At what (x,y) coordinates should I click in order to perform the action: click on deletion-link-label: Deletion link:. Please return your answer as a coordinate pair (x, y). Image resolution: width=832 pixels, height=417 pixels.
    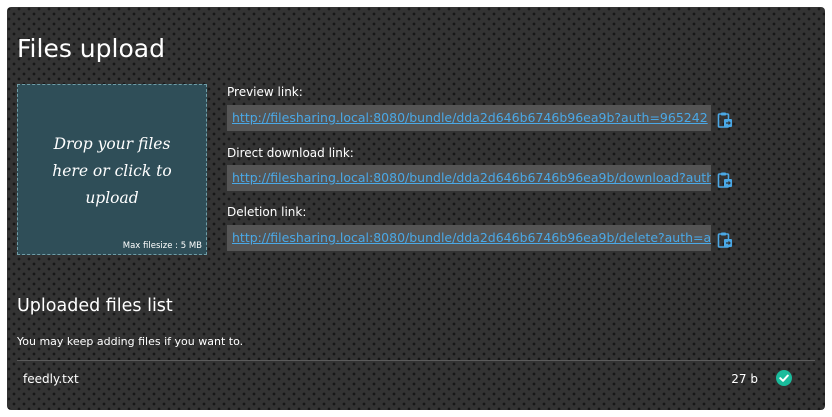
    Looking at the image, I should click on (267, 212).